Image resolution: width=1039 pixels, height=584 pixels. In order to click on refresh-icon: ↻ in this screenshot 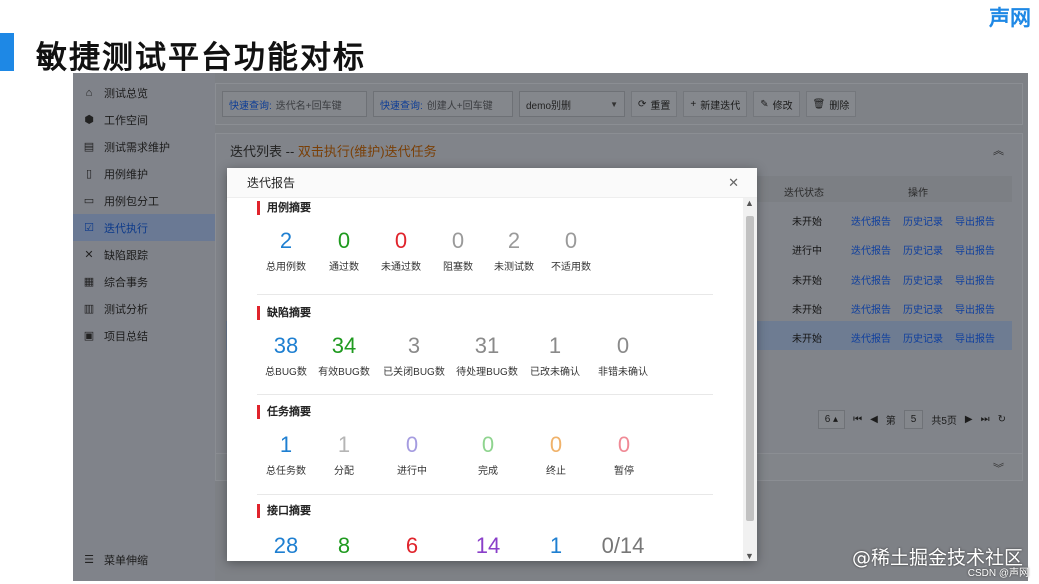, I will do `click(1002, 419)`.